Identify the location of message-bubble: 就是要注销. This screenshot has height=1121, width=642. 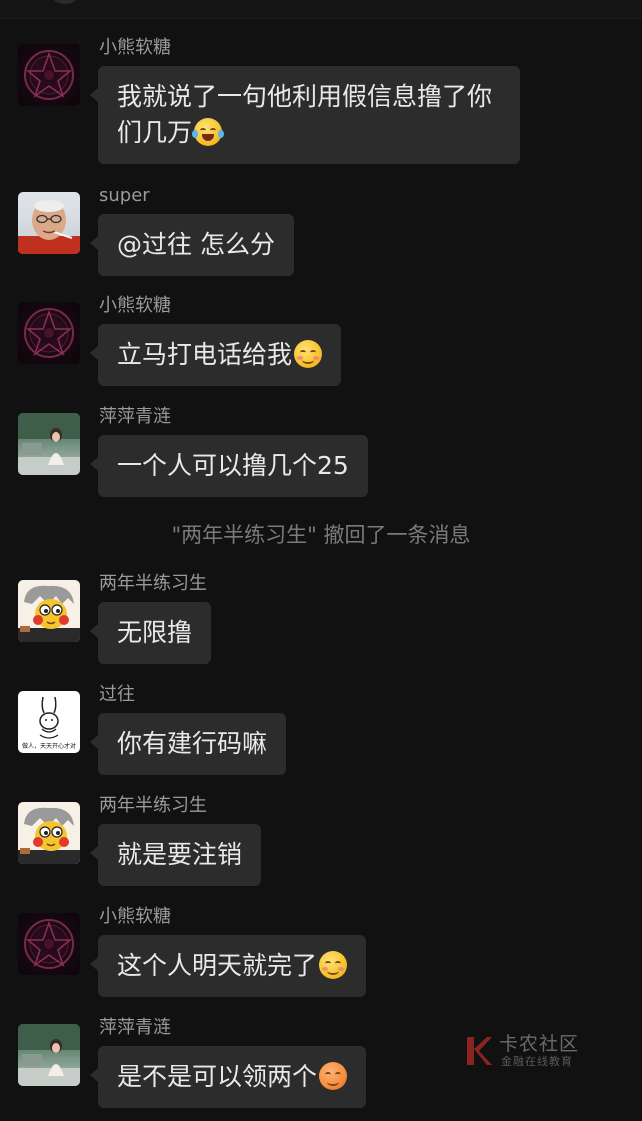
(175, 855).